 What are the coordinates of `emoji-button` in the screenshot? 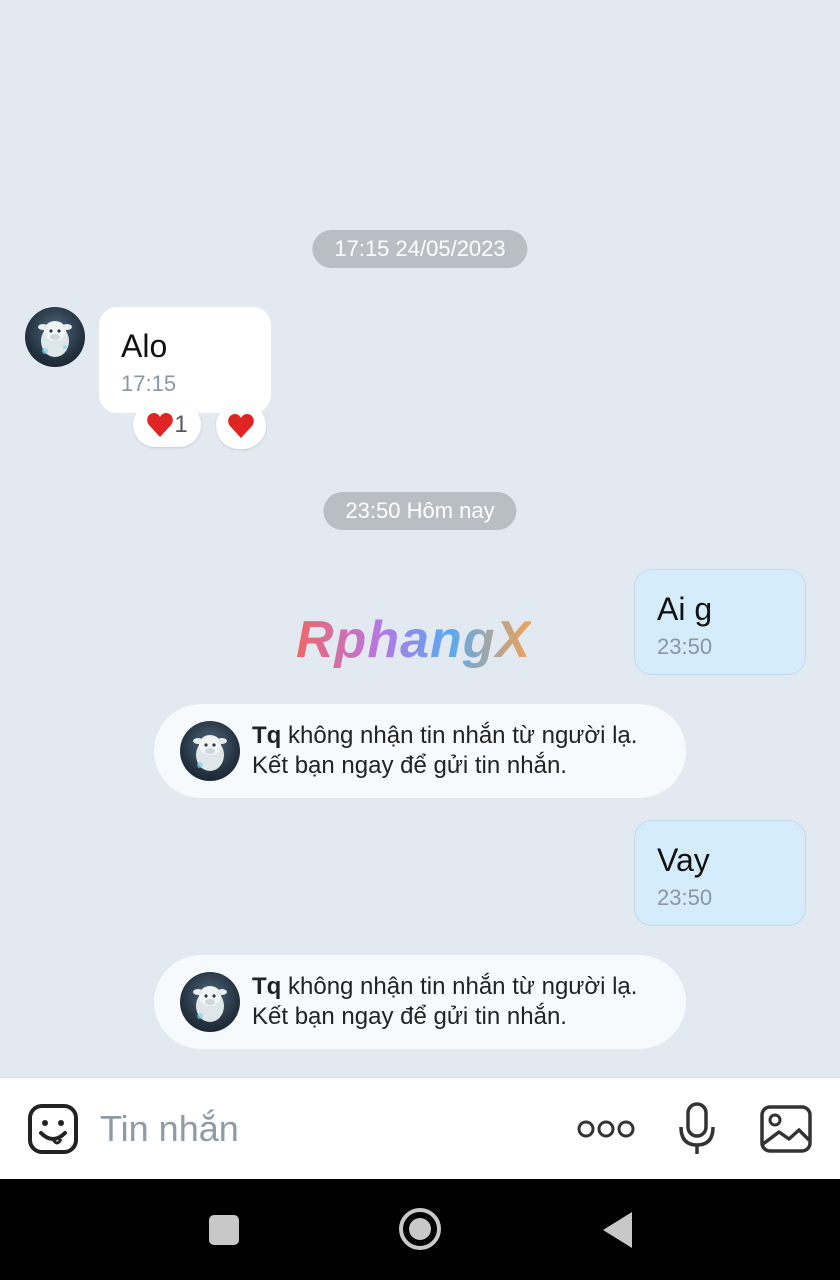 It's located at (53, 1129).